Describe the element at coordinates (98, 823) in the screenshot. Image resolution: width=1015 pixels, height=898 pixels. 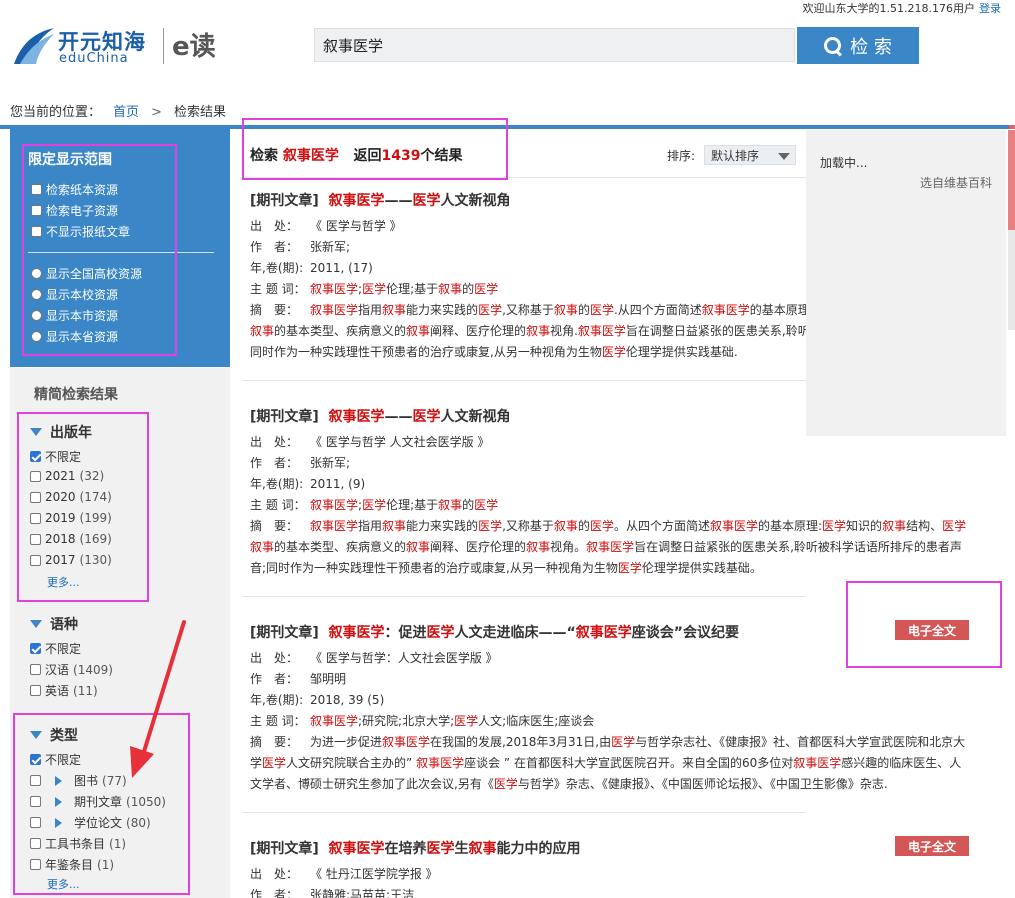
I see `facet-label: 学位论文` at that location.